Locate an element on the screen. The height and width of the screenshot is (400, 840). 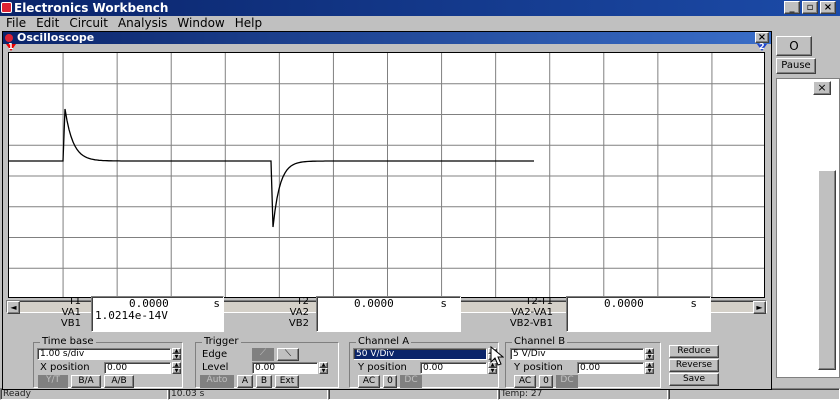
scroll-left-arrow-icon: ◄ is located at coordinates (13, 307).